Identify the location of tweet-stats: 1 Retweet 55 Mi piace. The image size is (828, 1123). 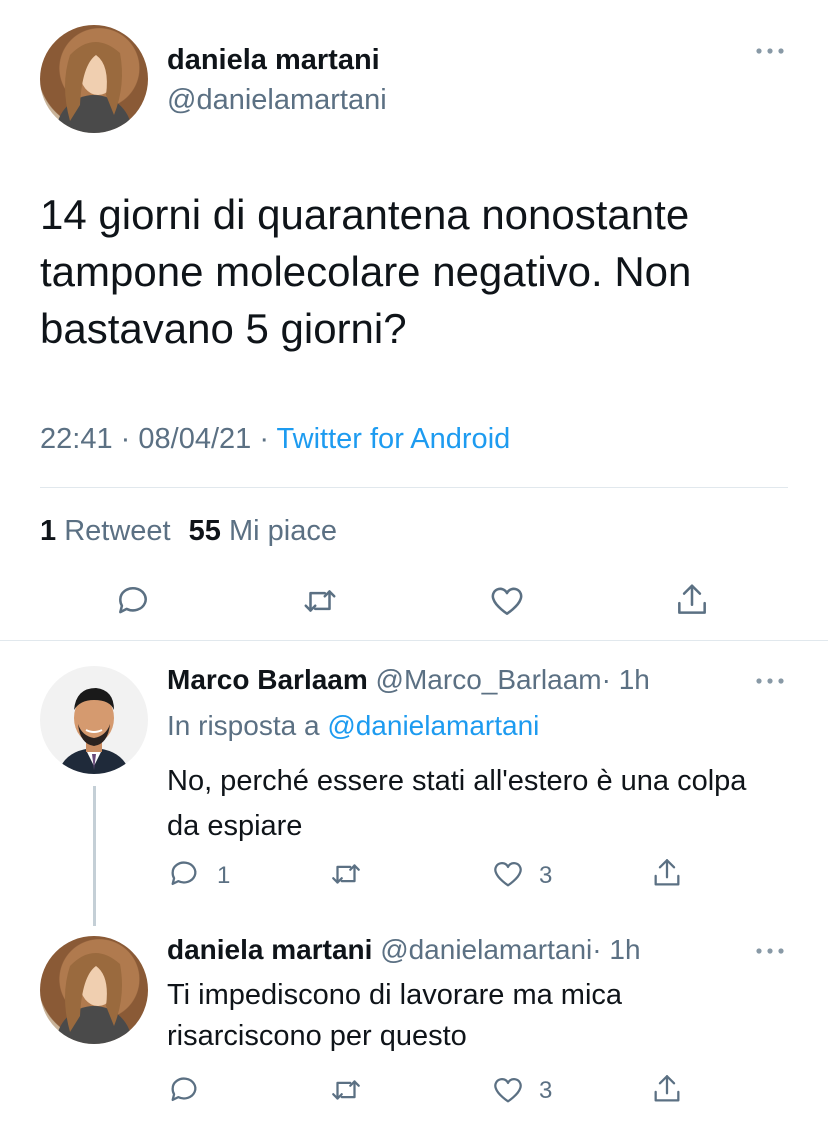
(188, 531).